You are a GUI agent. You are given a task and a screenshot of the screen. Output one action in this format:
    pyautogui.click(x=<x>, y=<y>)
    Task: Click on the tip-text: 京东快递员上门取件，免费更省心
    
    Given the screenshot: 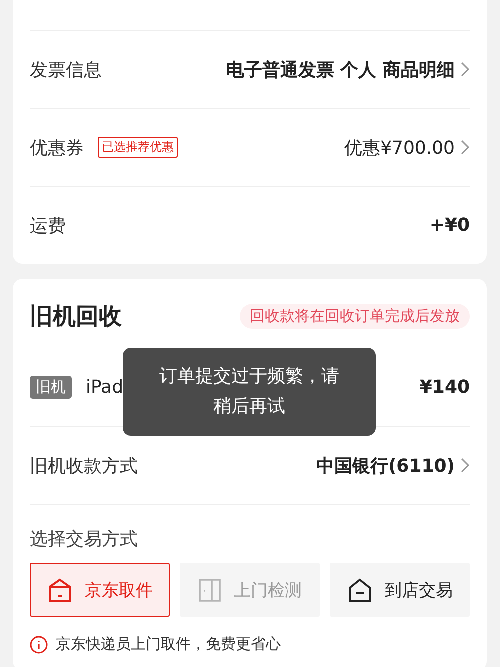 What is the action you would take?
    pyautogui.click(x=168, y=644)
    